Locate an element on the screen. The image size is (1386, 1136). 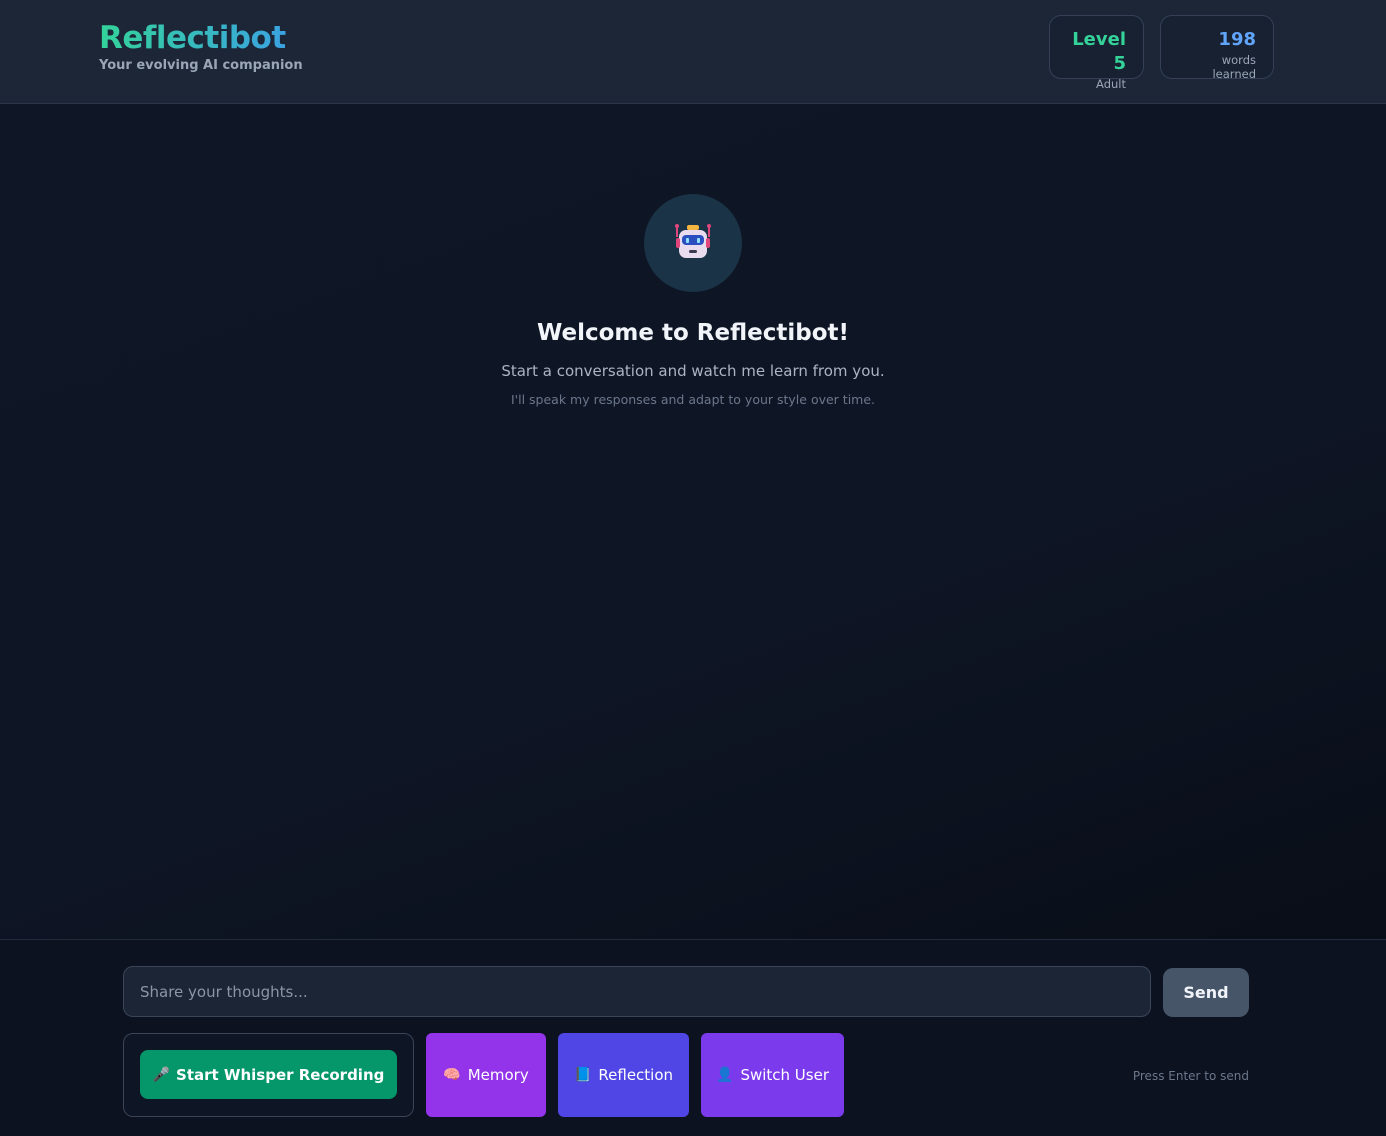
send-button: Send is located at coordinates (1206, 992).